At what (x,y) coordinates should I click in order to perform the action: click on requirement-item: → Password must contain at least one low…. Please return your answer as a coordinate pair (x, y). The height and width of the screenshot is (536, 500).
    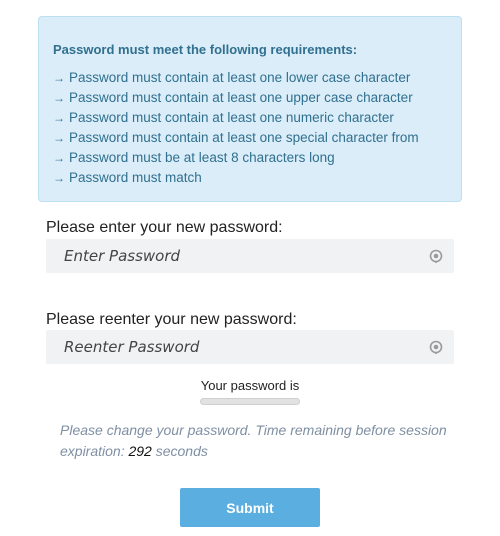
    Looking at the image, I should click on (257, 78).